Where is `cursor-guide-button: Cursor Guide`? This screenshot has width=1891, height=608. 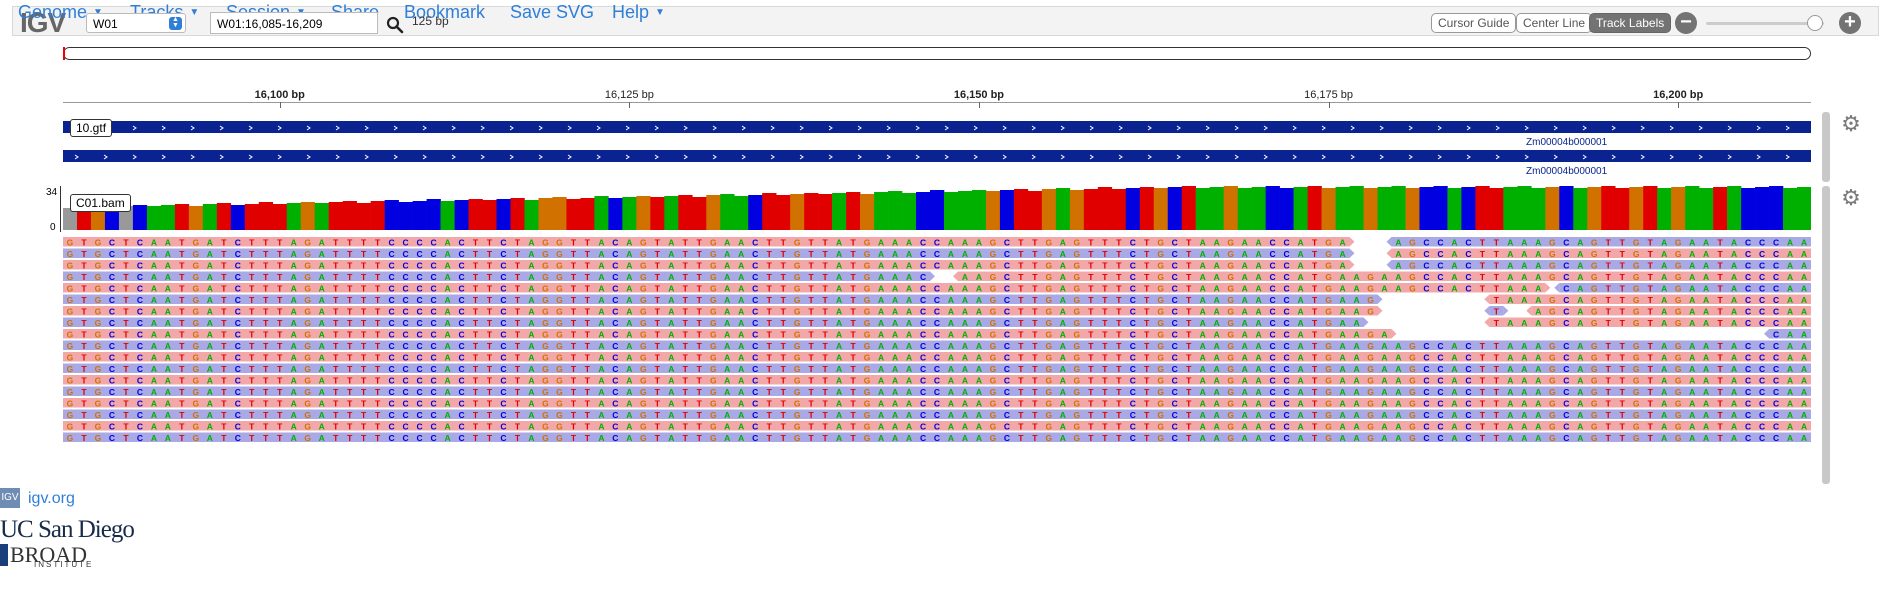
cursor-guide-button: Cursor Guide is located at coordinates (1474, 23).